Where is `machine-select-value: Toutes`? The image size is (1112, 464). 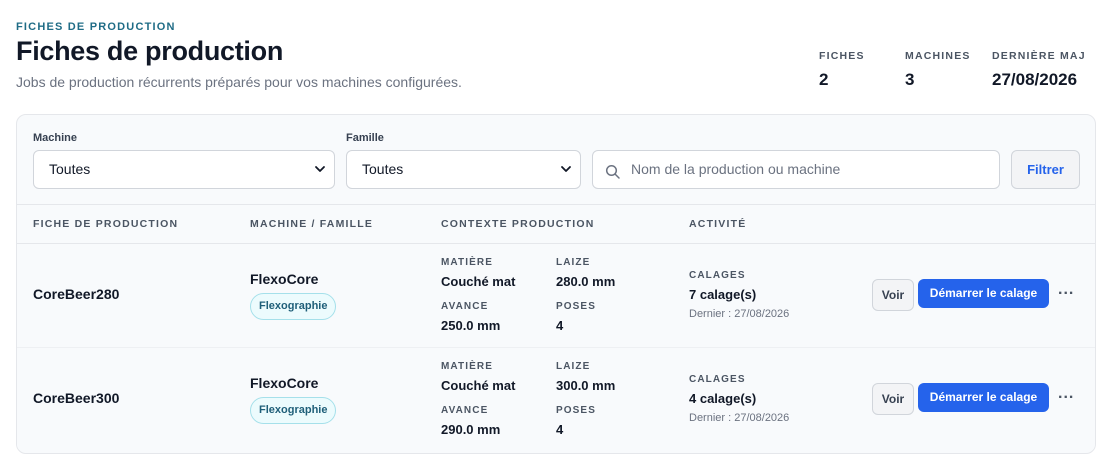
machine-select-value: Toutes is located at coordinates (70, 169).